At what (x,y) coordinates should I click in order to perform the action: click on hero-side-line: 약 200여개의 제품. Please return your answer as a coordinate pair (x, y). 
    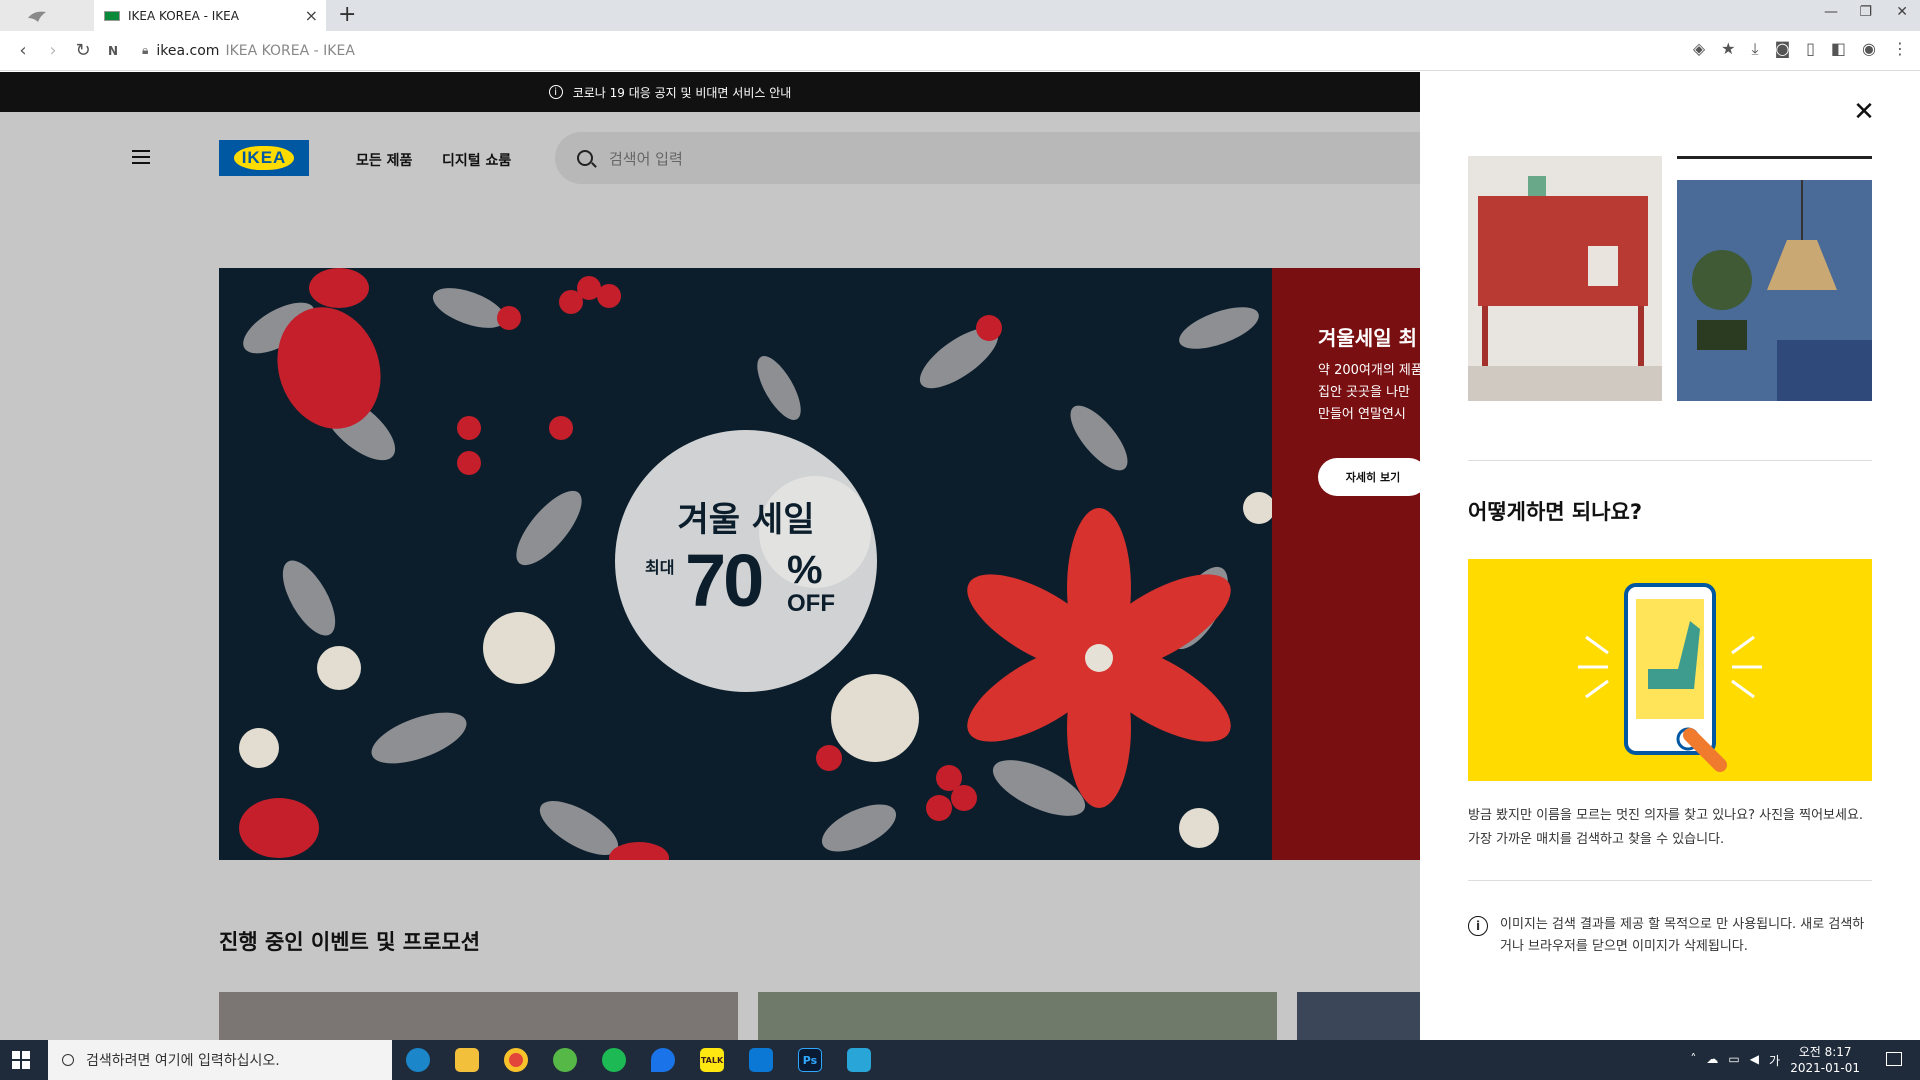
    Looking at the image, I should click on (1370, 370).